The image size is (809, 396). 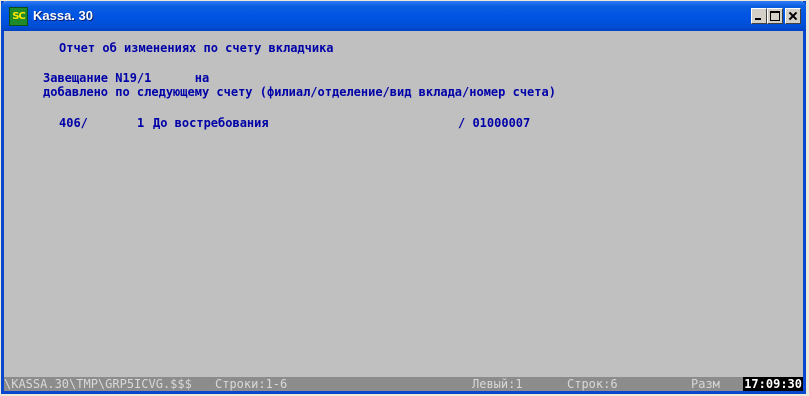 What do you see at coordinates (494, 123) in the screenshot?
I see `account-number: / 01000007` at bounding box center [494, 123].